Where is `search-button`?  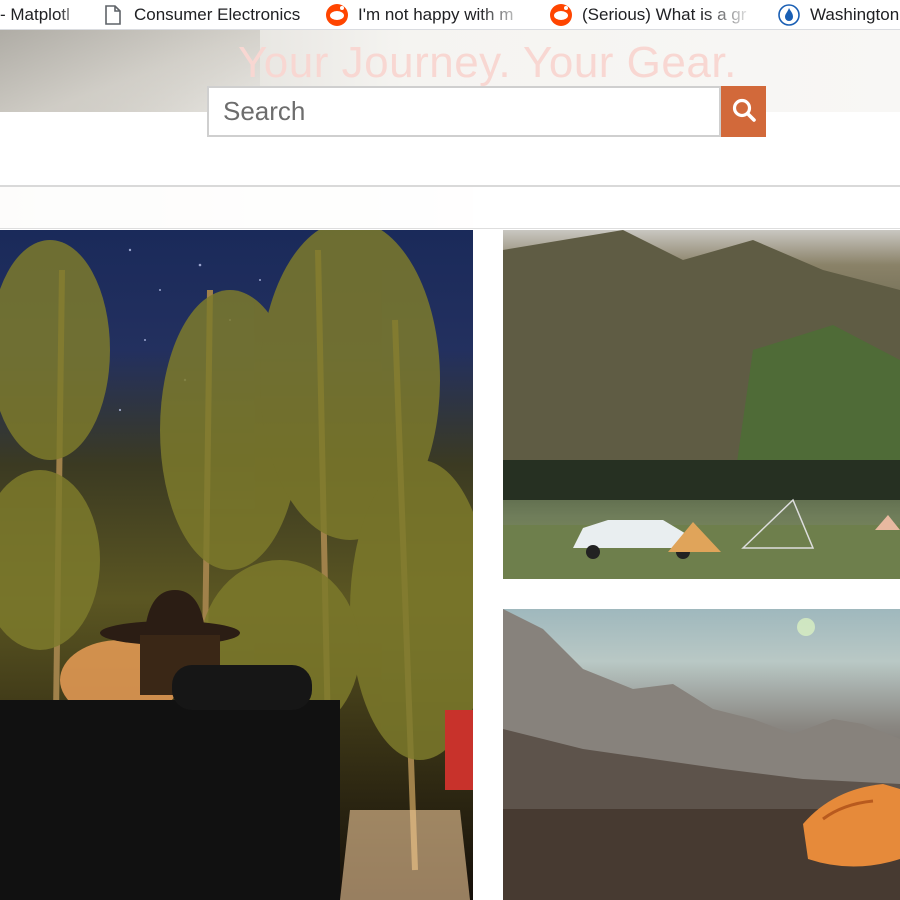
search-button is located at coordinates (743, 111).